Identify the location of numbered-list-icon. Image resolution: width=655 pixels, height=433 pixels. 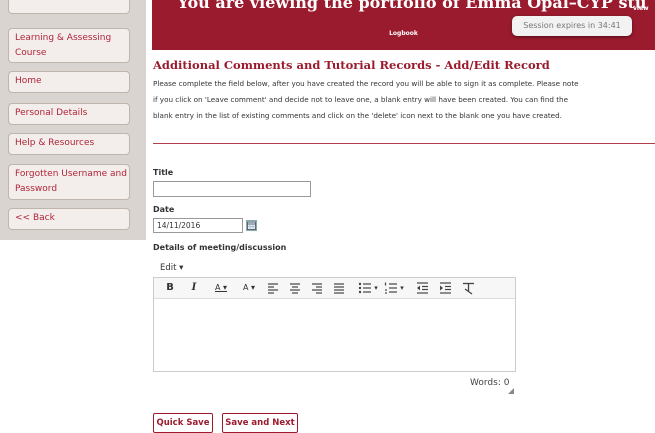
(391, 288).